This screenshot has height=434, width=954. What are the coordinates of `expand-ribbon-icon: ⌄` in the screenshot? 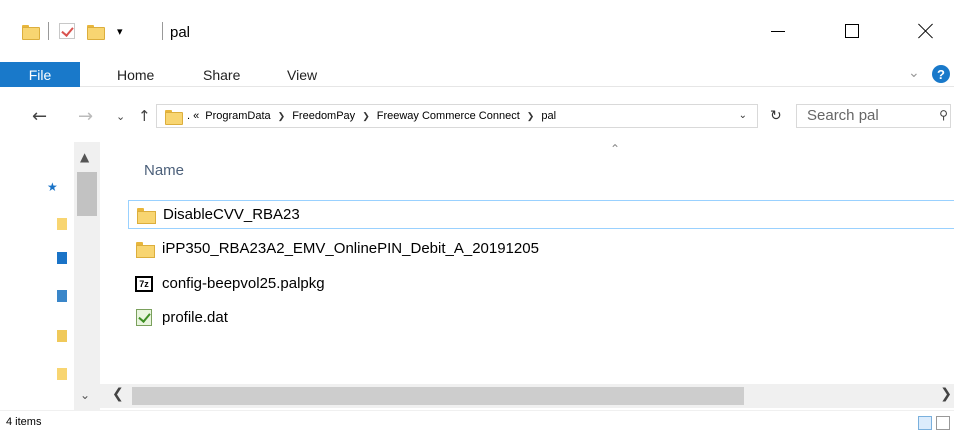 It's located at (914, 73).